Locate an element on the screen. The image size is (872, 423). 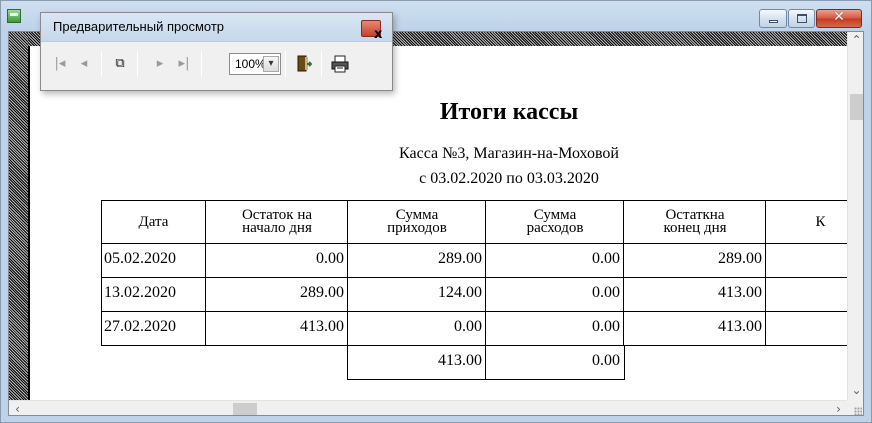
table-header-cell: Остаток на начало дня is located at coordinates (277, 222).